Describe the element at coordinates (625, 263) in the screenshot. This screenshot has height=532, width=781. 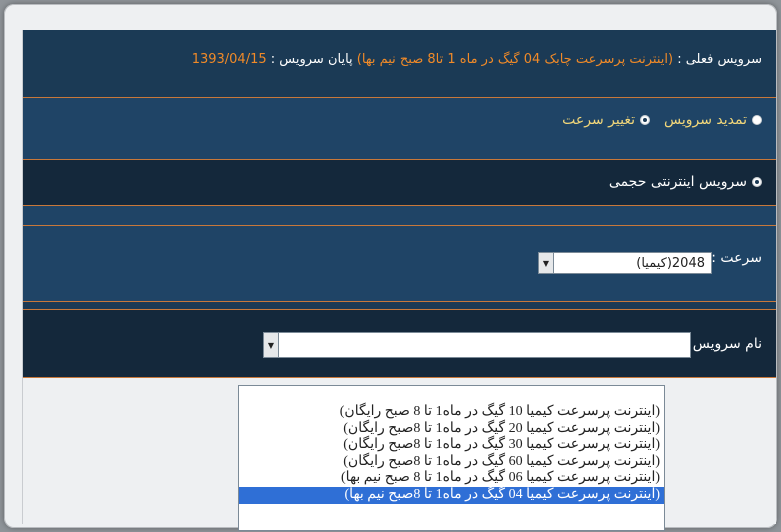
I see `speed-select: 2048(کیمیا) ▼` at that location.